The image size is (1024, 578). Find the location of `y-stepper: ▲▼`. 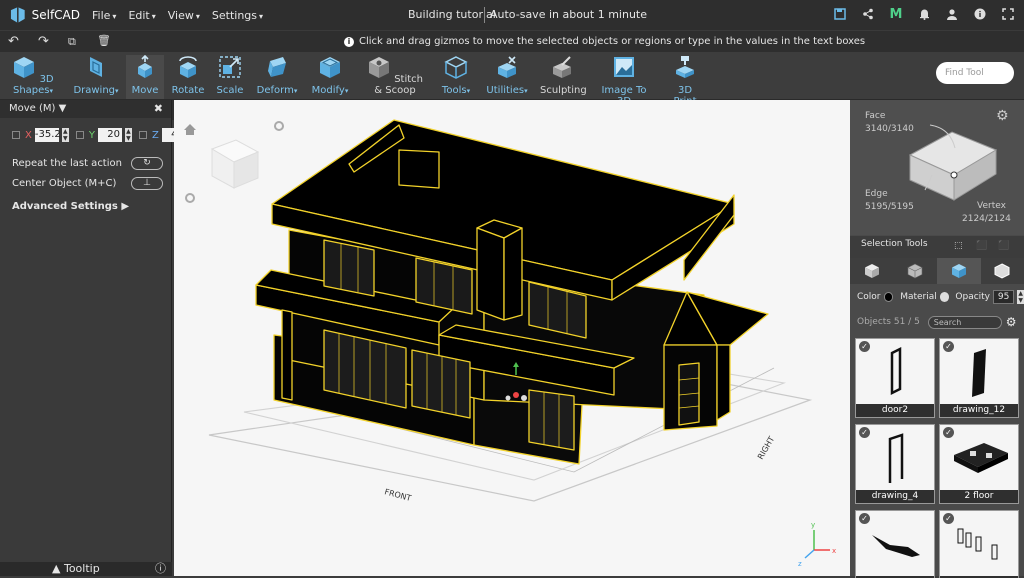

y-stepper: ▲▼ is located at coordinates (128, 135).